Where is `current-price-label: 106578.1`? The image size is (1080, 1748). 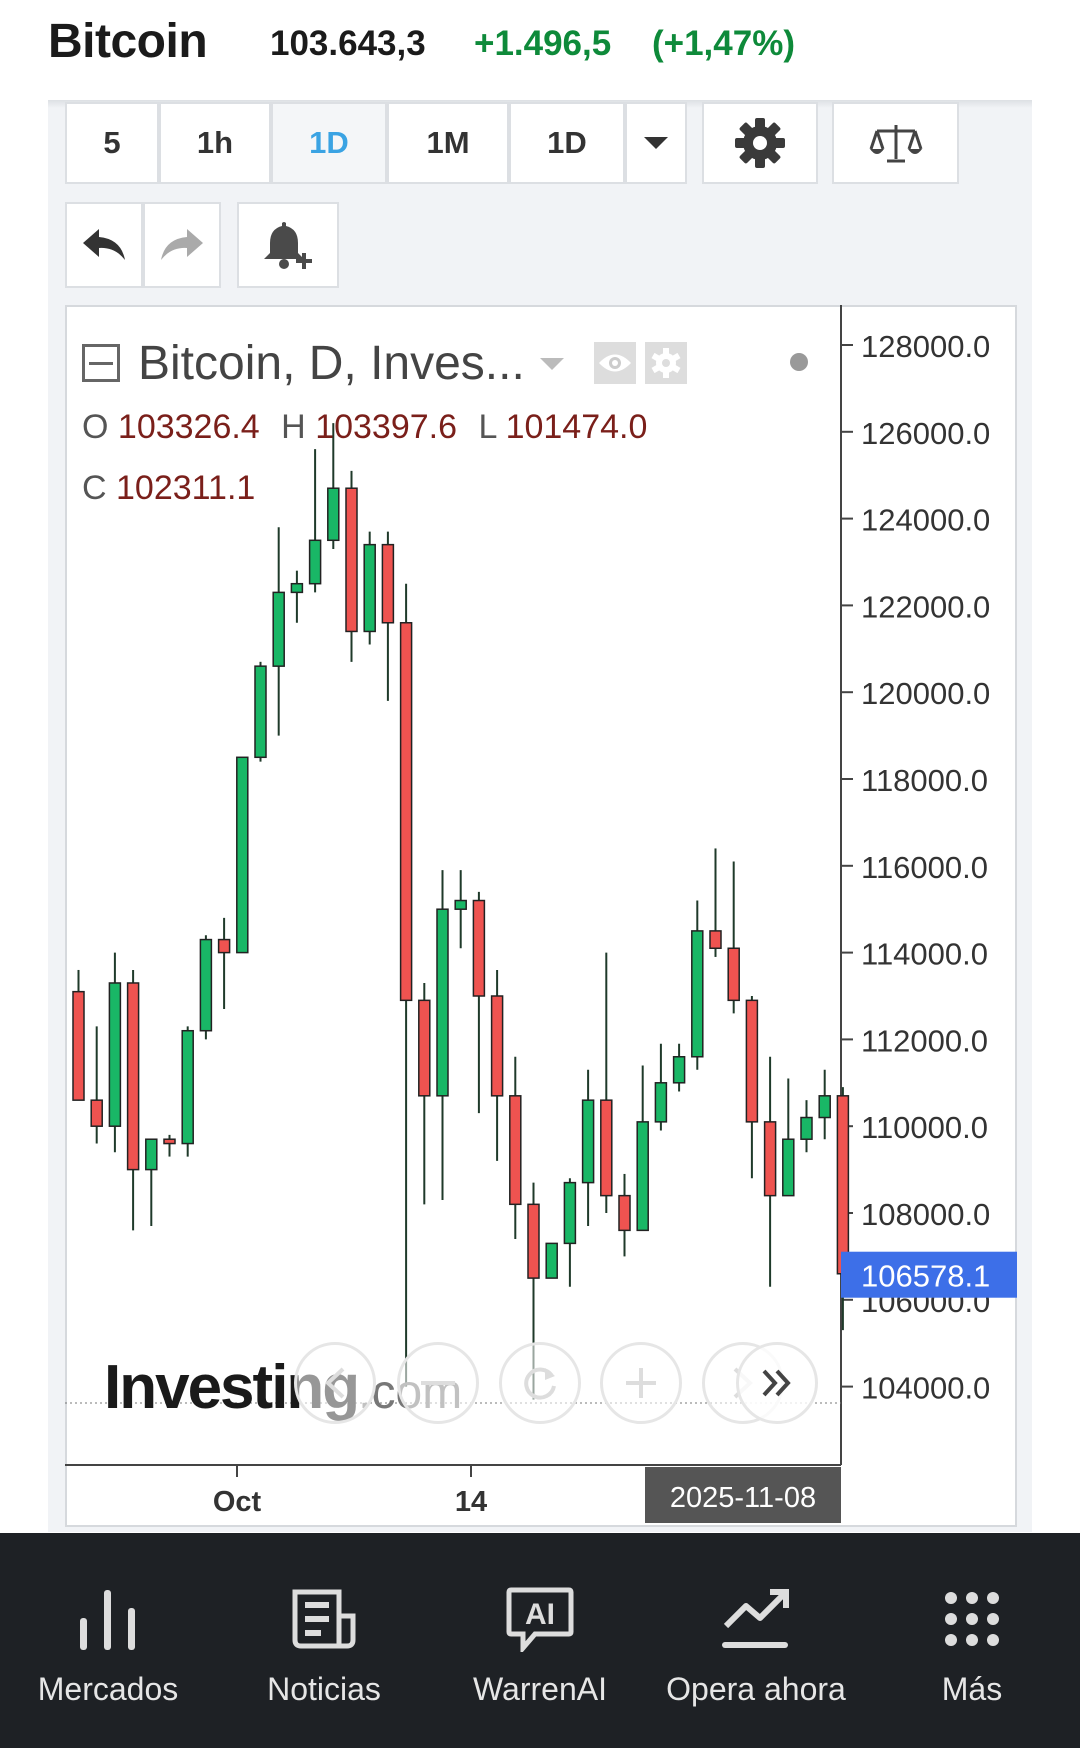 current-price-label: 106578.1 is located at coordinates (925, 1276).